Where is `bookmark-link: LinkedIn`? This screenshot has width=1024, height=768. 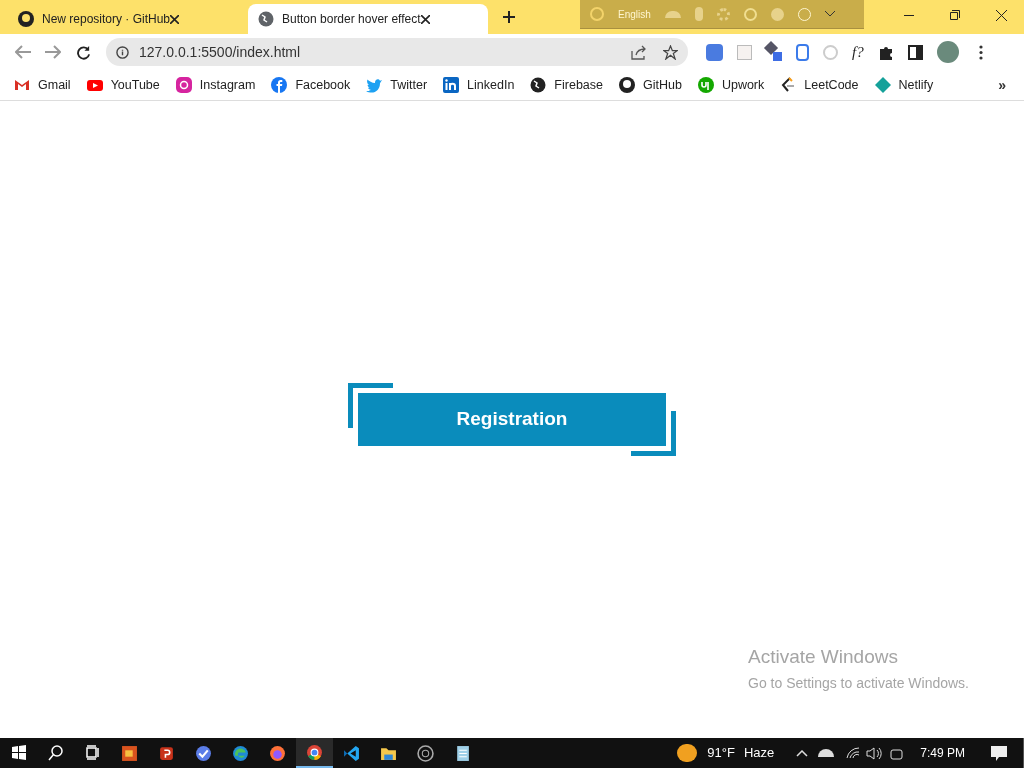 bookmark-link: LinkedIn is located at coordinates (491, 85).